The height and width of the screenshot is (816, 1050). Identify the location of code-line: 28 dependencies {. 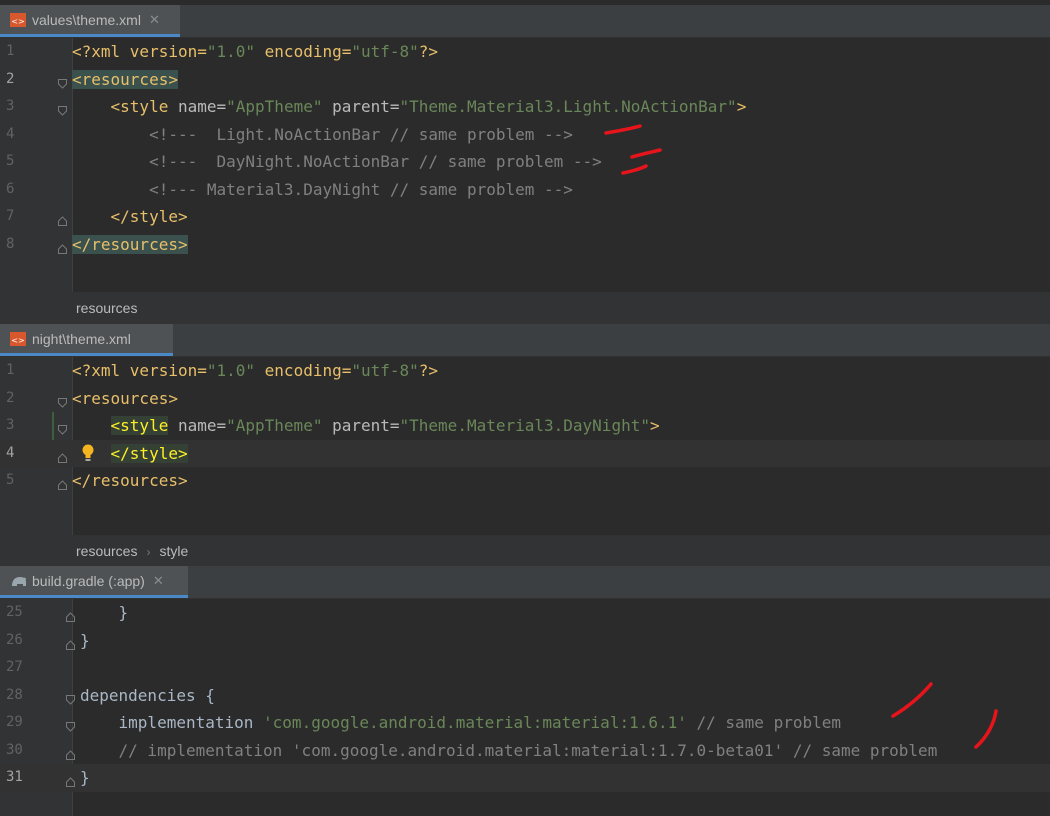
(525, 696).